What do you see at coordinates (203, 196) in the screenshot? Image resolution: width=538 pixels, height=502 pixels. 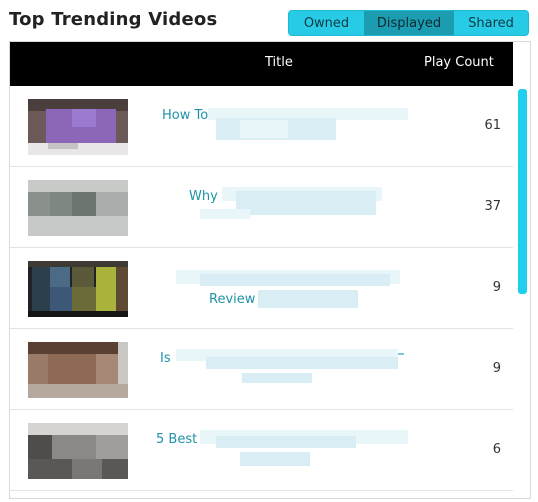 I see `video-title-link: Why` at bounding box center [203, 196].